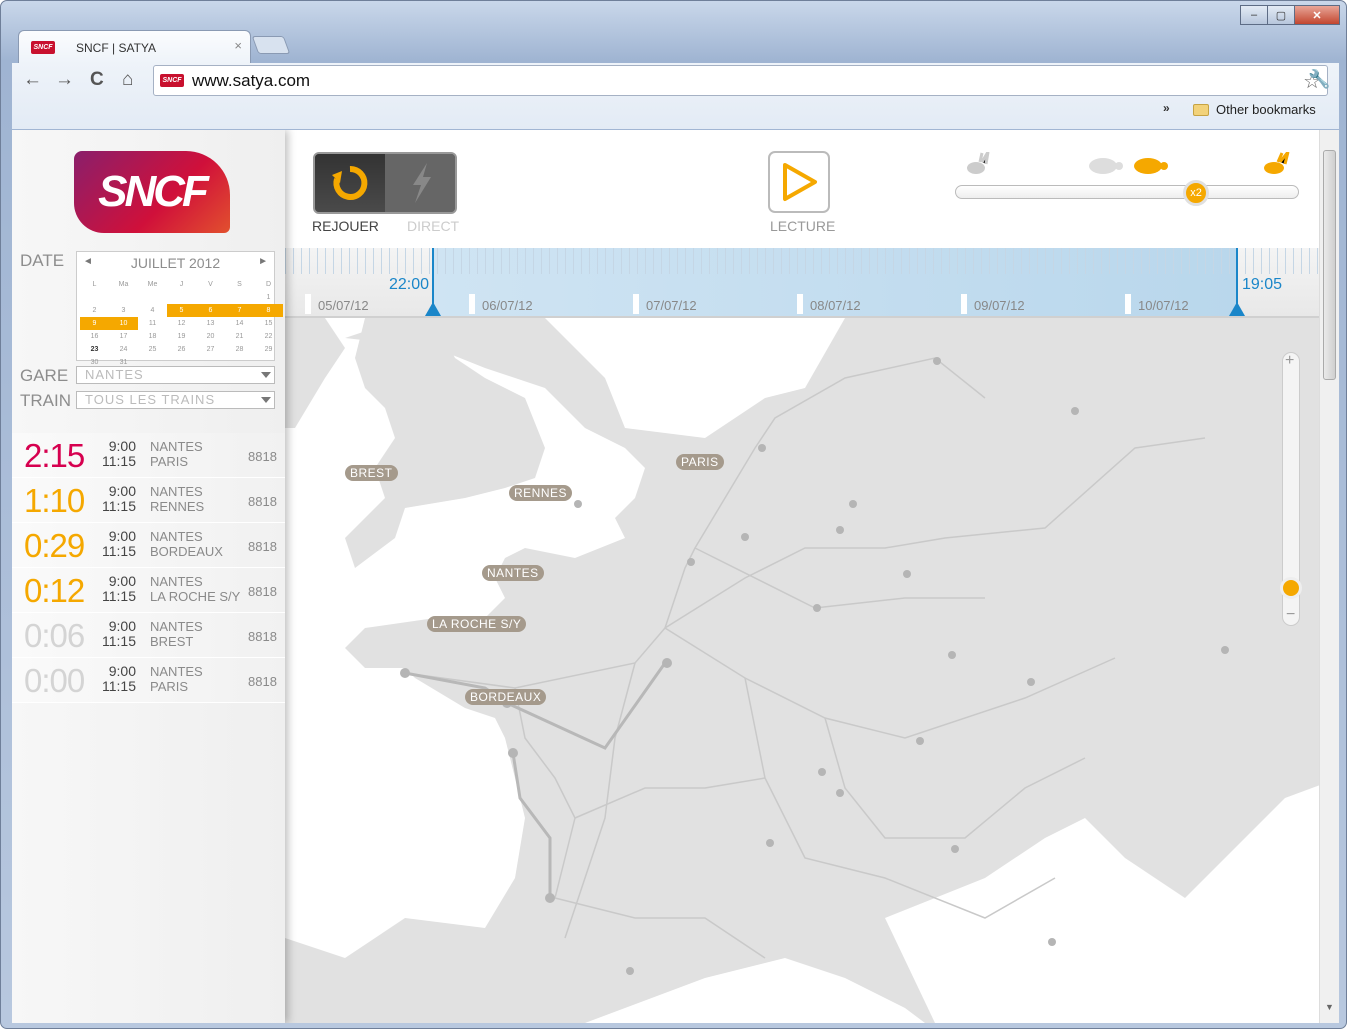  What do you see at coordinates (123, 310) in the screenshot?
I see `calendar-day: 3` at bounding box center [123, 310].